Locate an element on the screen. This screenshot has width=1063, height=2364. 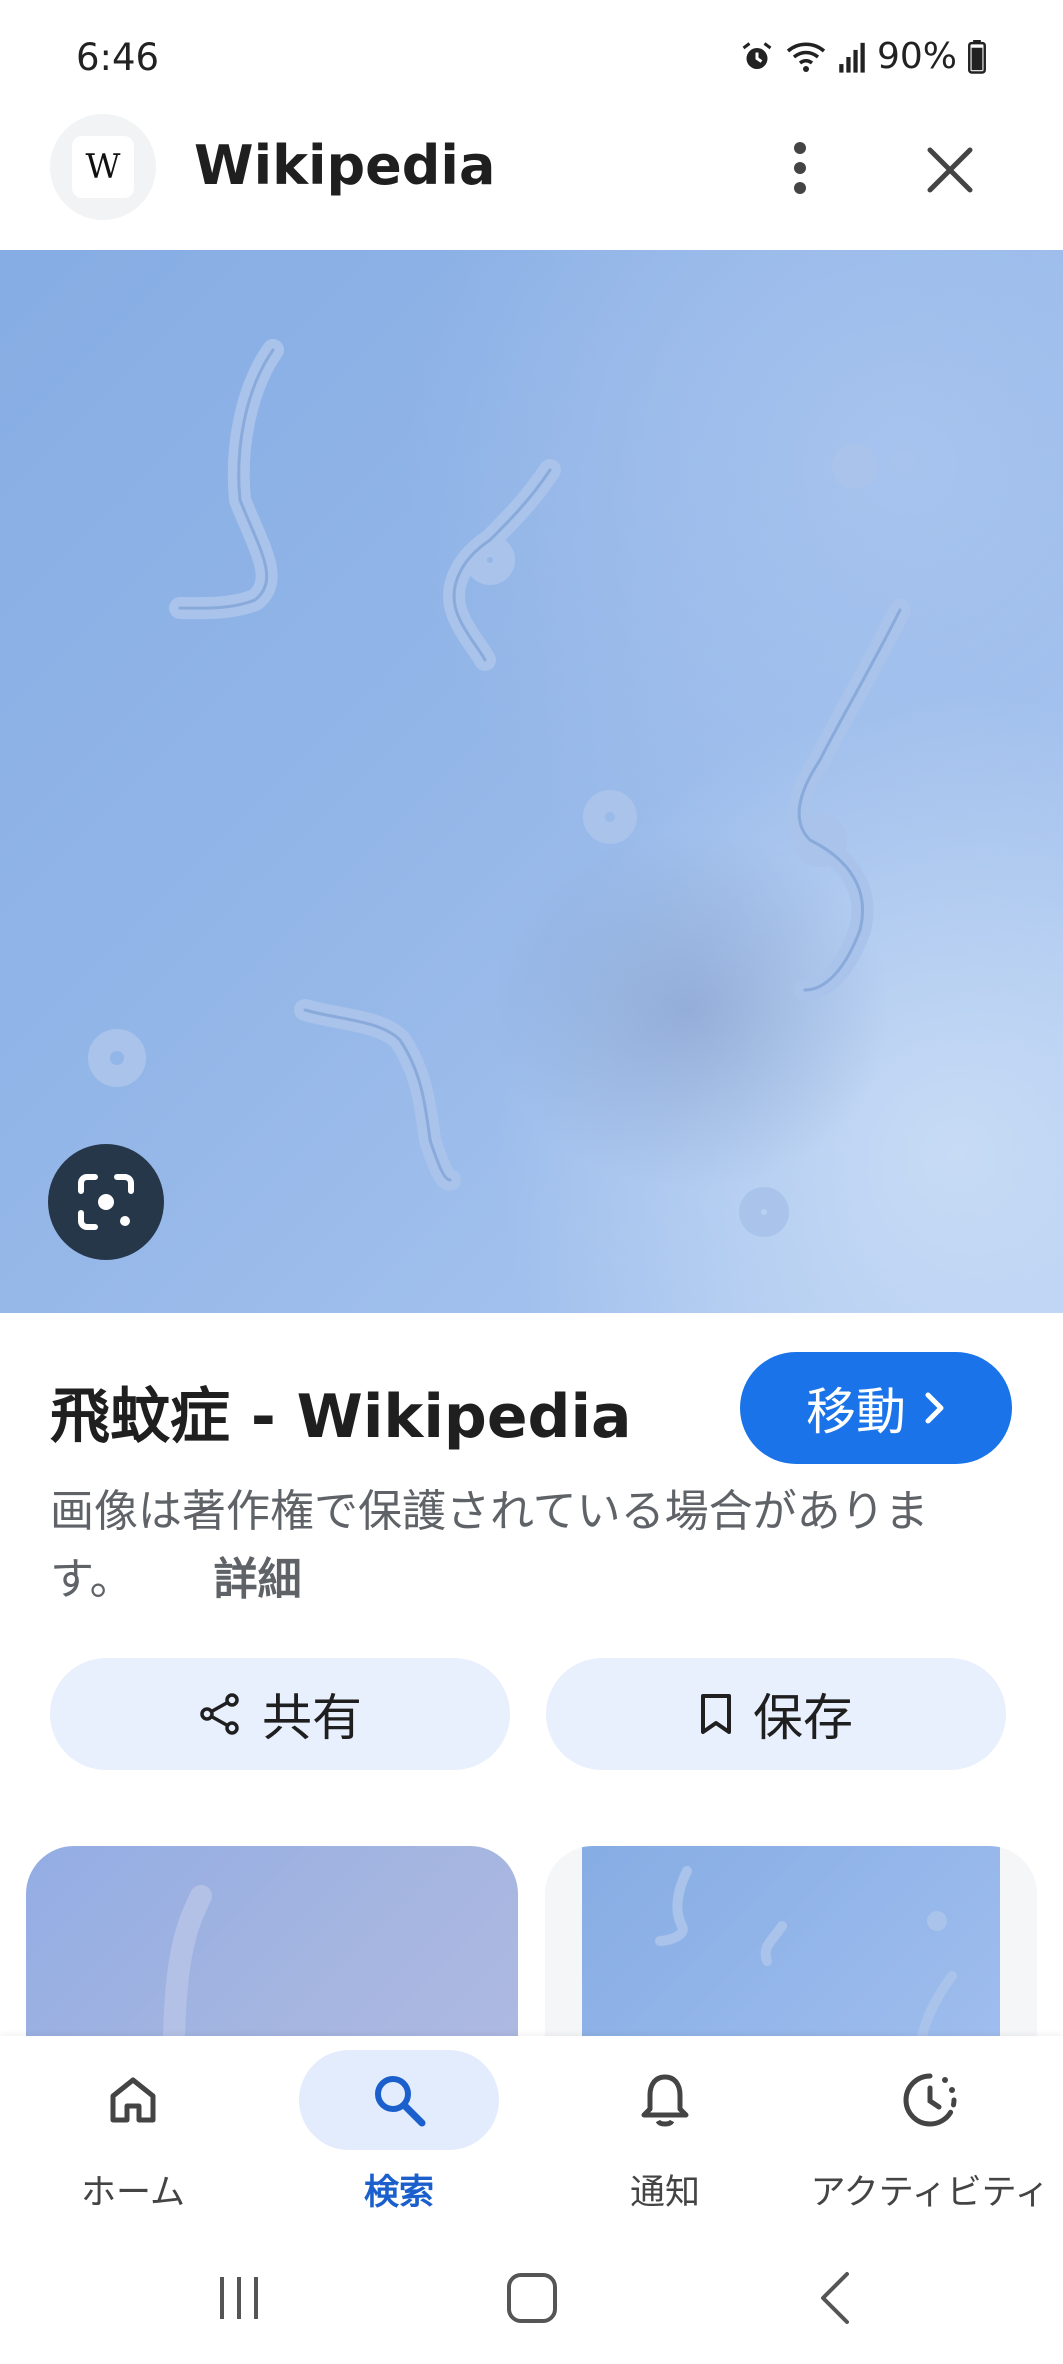
save-button: 保存 is located at coordinates (776, 1714).